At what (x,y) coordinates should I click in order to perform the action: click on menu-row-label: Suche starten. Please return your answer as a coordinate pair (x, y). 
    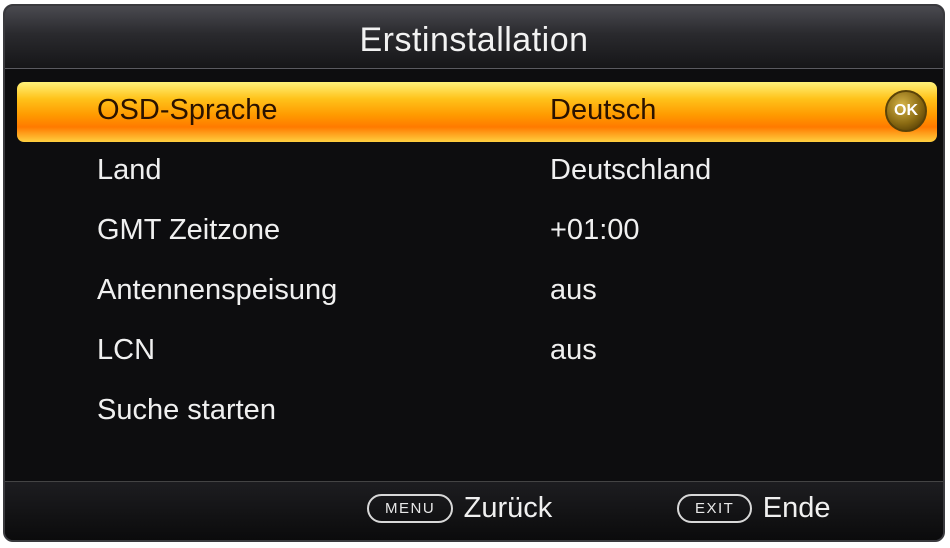
    Looking at the image, I should click on (186, 410).